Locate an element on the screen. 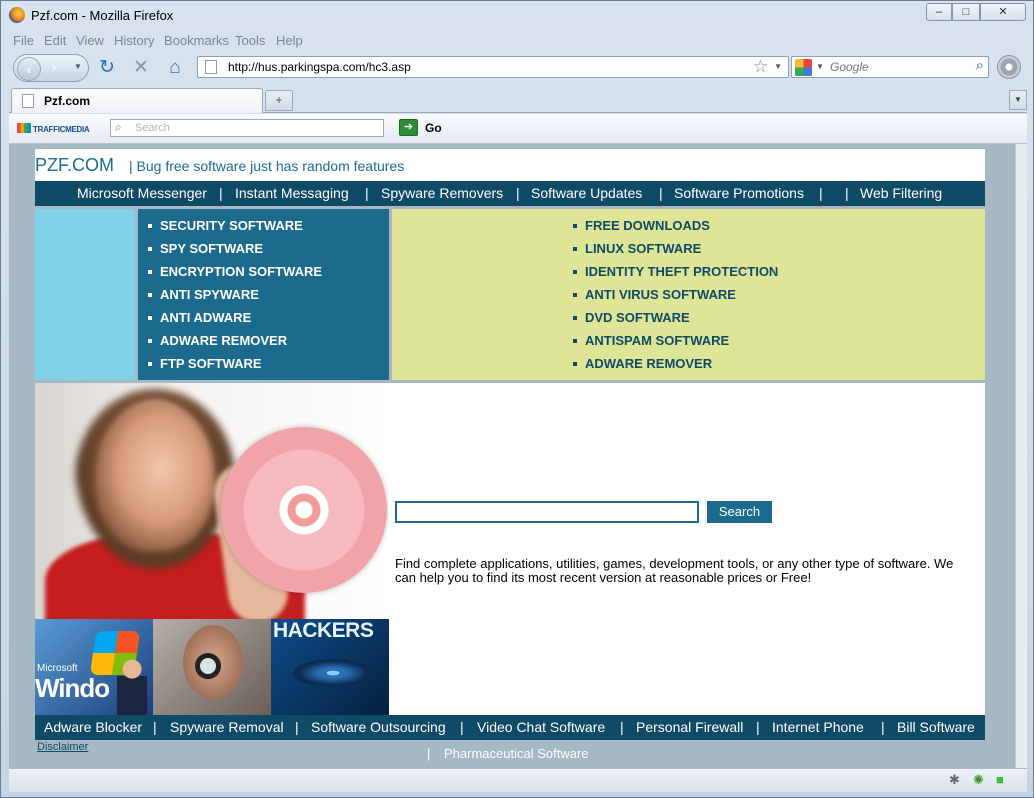 Image resolution: width=1034 pixels, height=798 pixels. category-link: DVD SOFTWARE is located at coordinates (631, 317).